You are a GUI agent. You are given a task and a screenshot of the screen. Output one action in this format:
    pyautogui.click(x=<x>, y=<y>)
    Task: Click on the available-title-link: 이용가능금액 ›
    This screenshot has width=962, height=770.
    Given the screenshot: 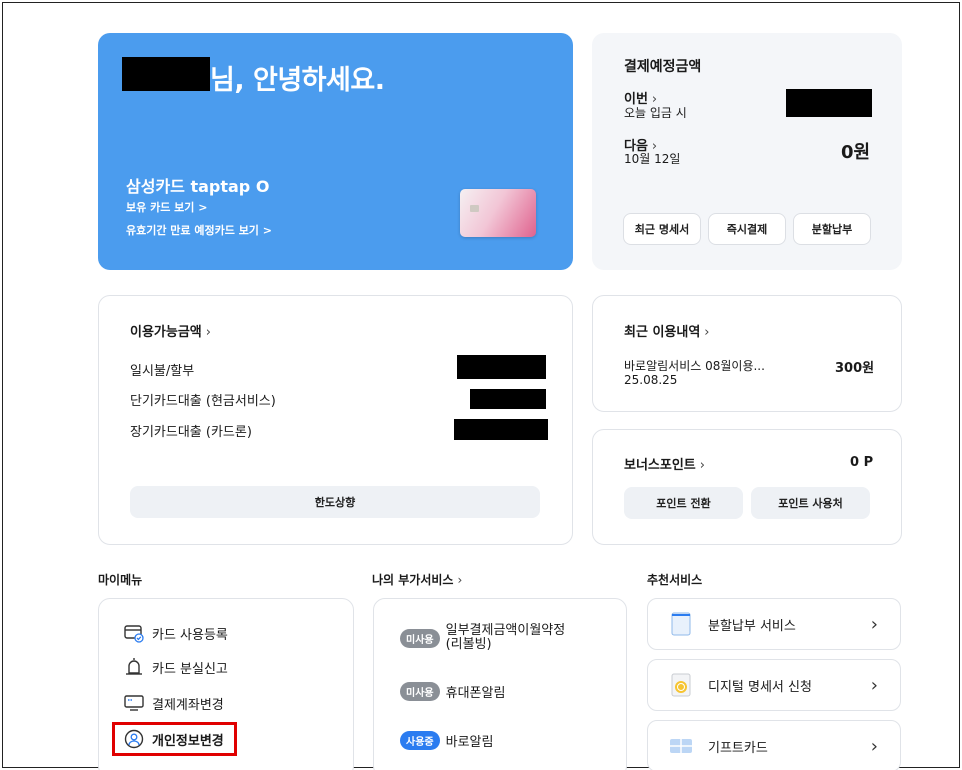 What is the action you would take?
    pyautogui.click(x=170, y=330)
    